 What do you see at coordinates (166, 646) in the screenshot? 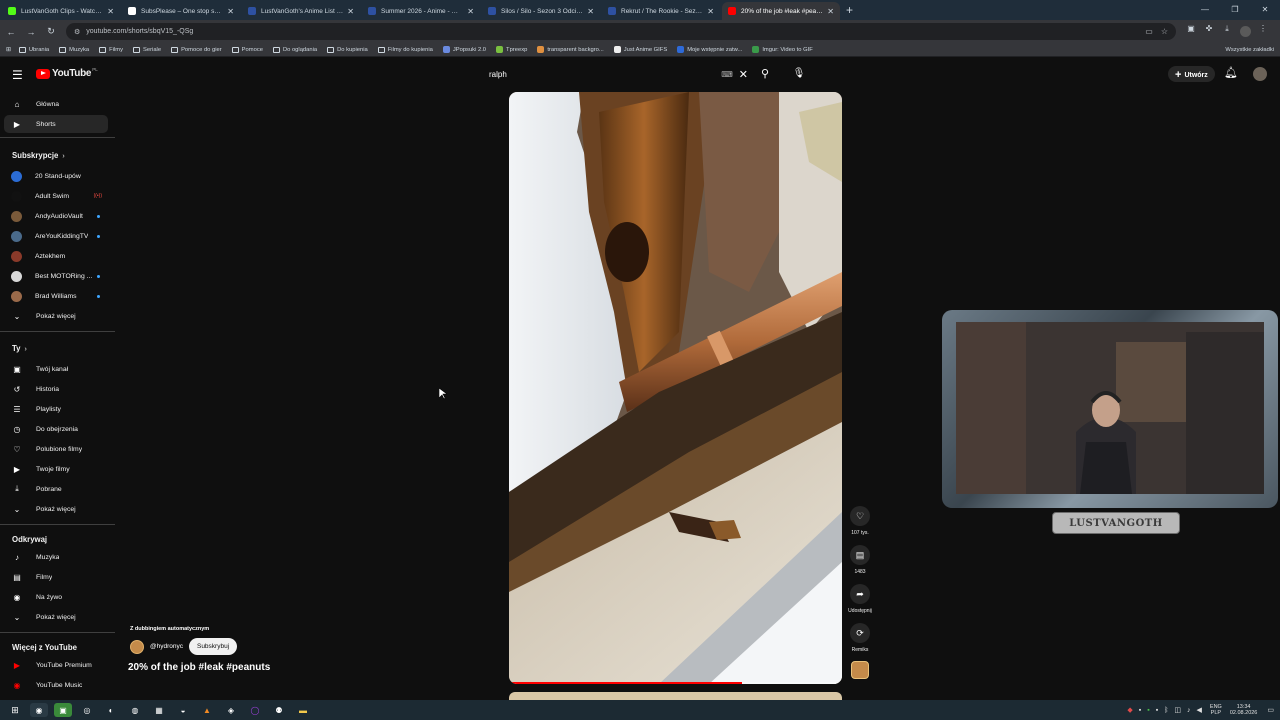
I see `channel-handle: @hydronyc` at bounding box center [166, 646].